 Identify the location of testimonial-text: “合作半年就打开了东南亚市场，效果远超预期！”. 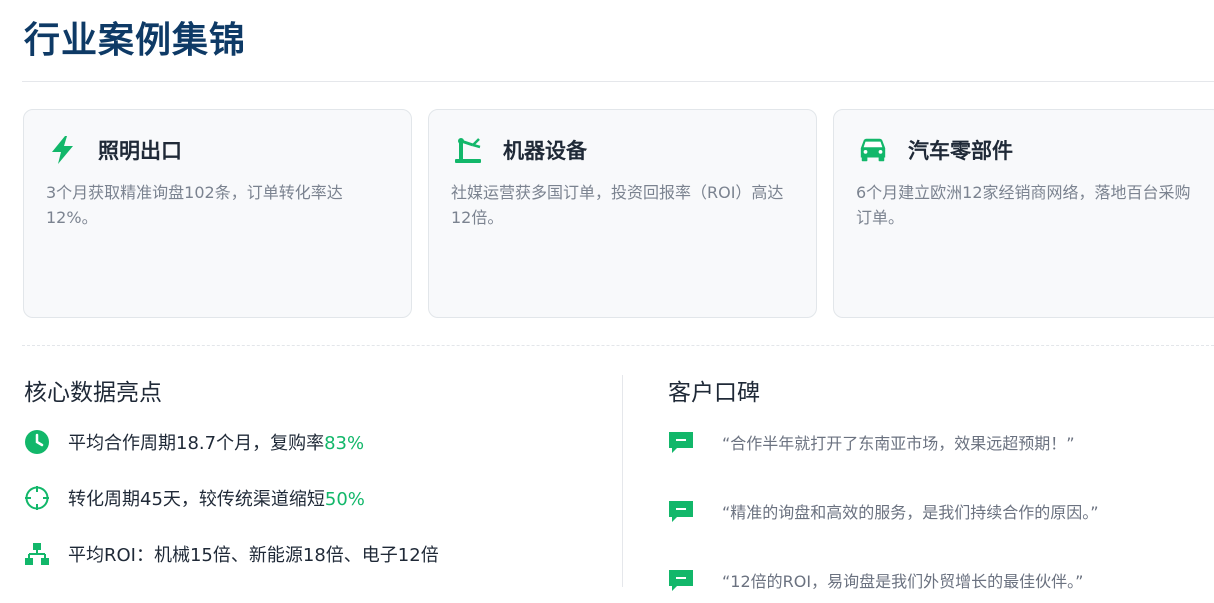
(898, 443).